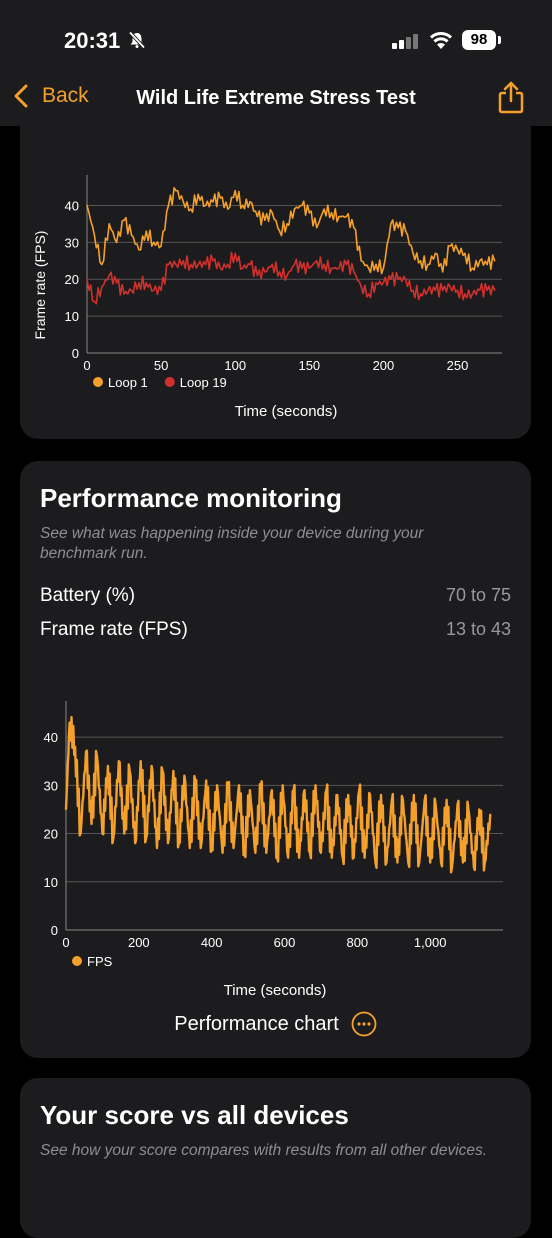 The height and width of the screenshot is (1238, 552). I want to click on stress-legend-swatch, so click(169, 382).